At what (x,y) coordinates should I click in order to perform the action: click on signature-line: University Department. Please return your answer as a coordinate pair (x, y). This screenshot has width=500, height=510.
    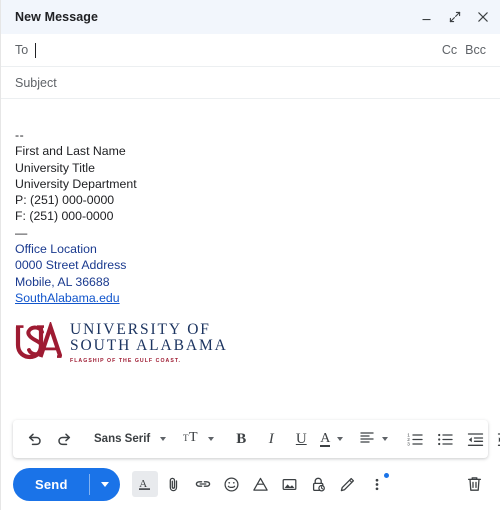
    Looking at the image, I should click on (76, 183).